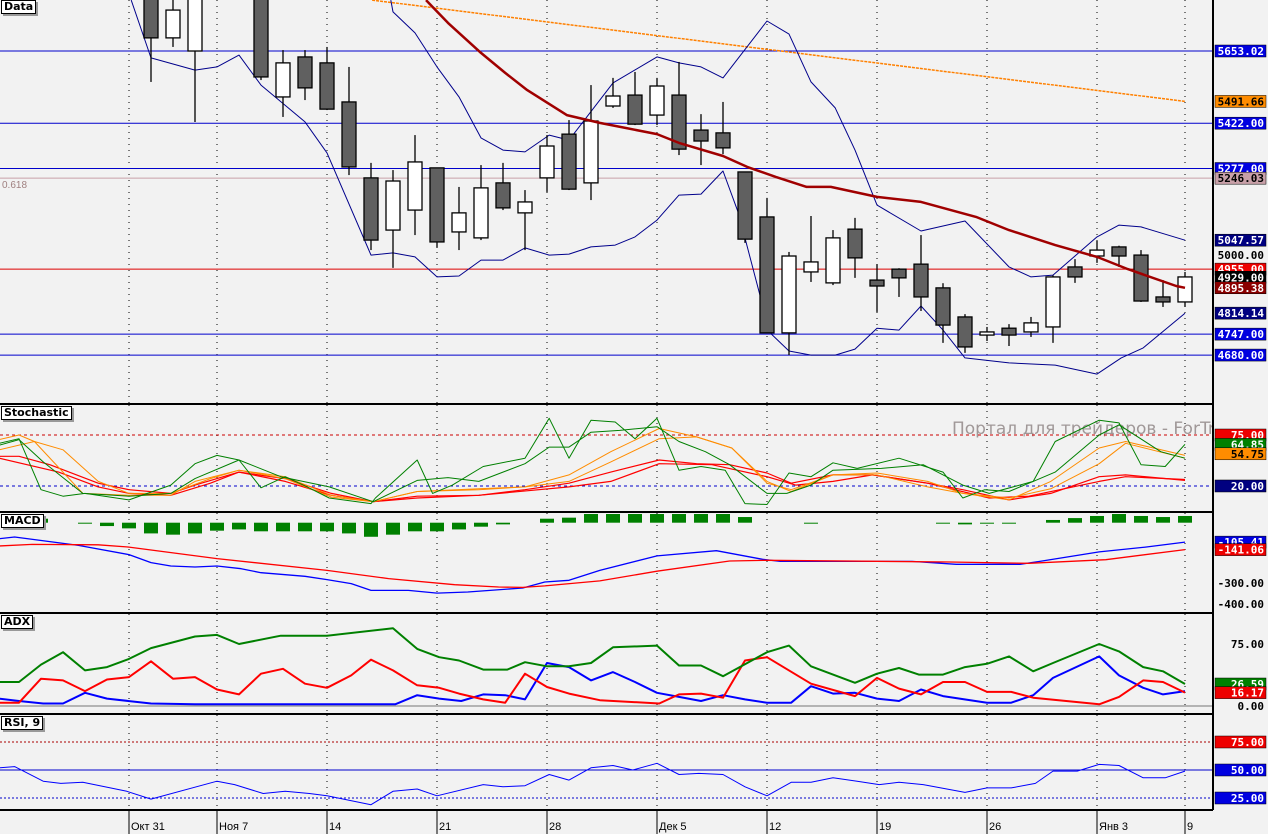  What do you see at coordinates (1241, 123) in the screenshot?
I see `axis-label-text: 5422.00` at bounding box center [1241, 123].